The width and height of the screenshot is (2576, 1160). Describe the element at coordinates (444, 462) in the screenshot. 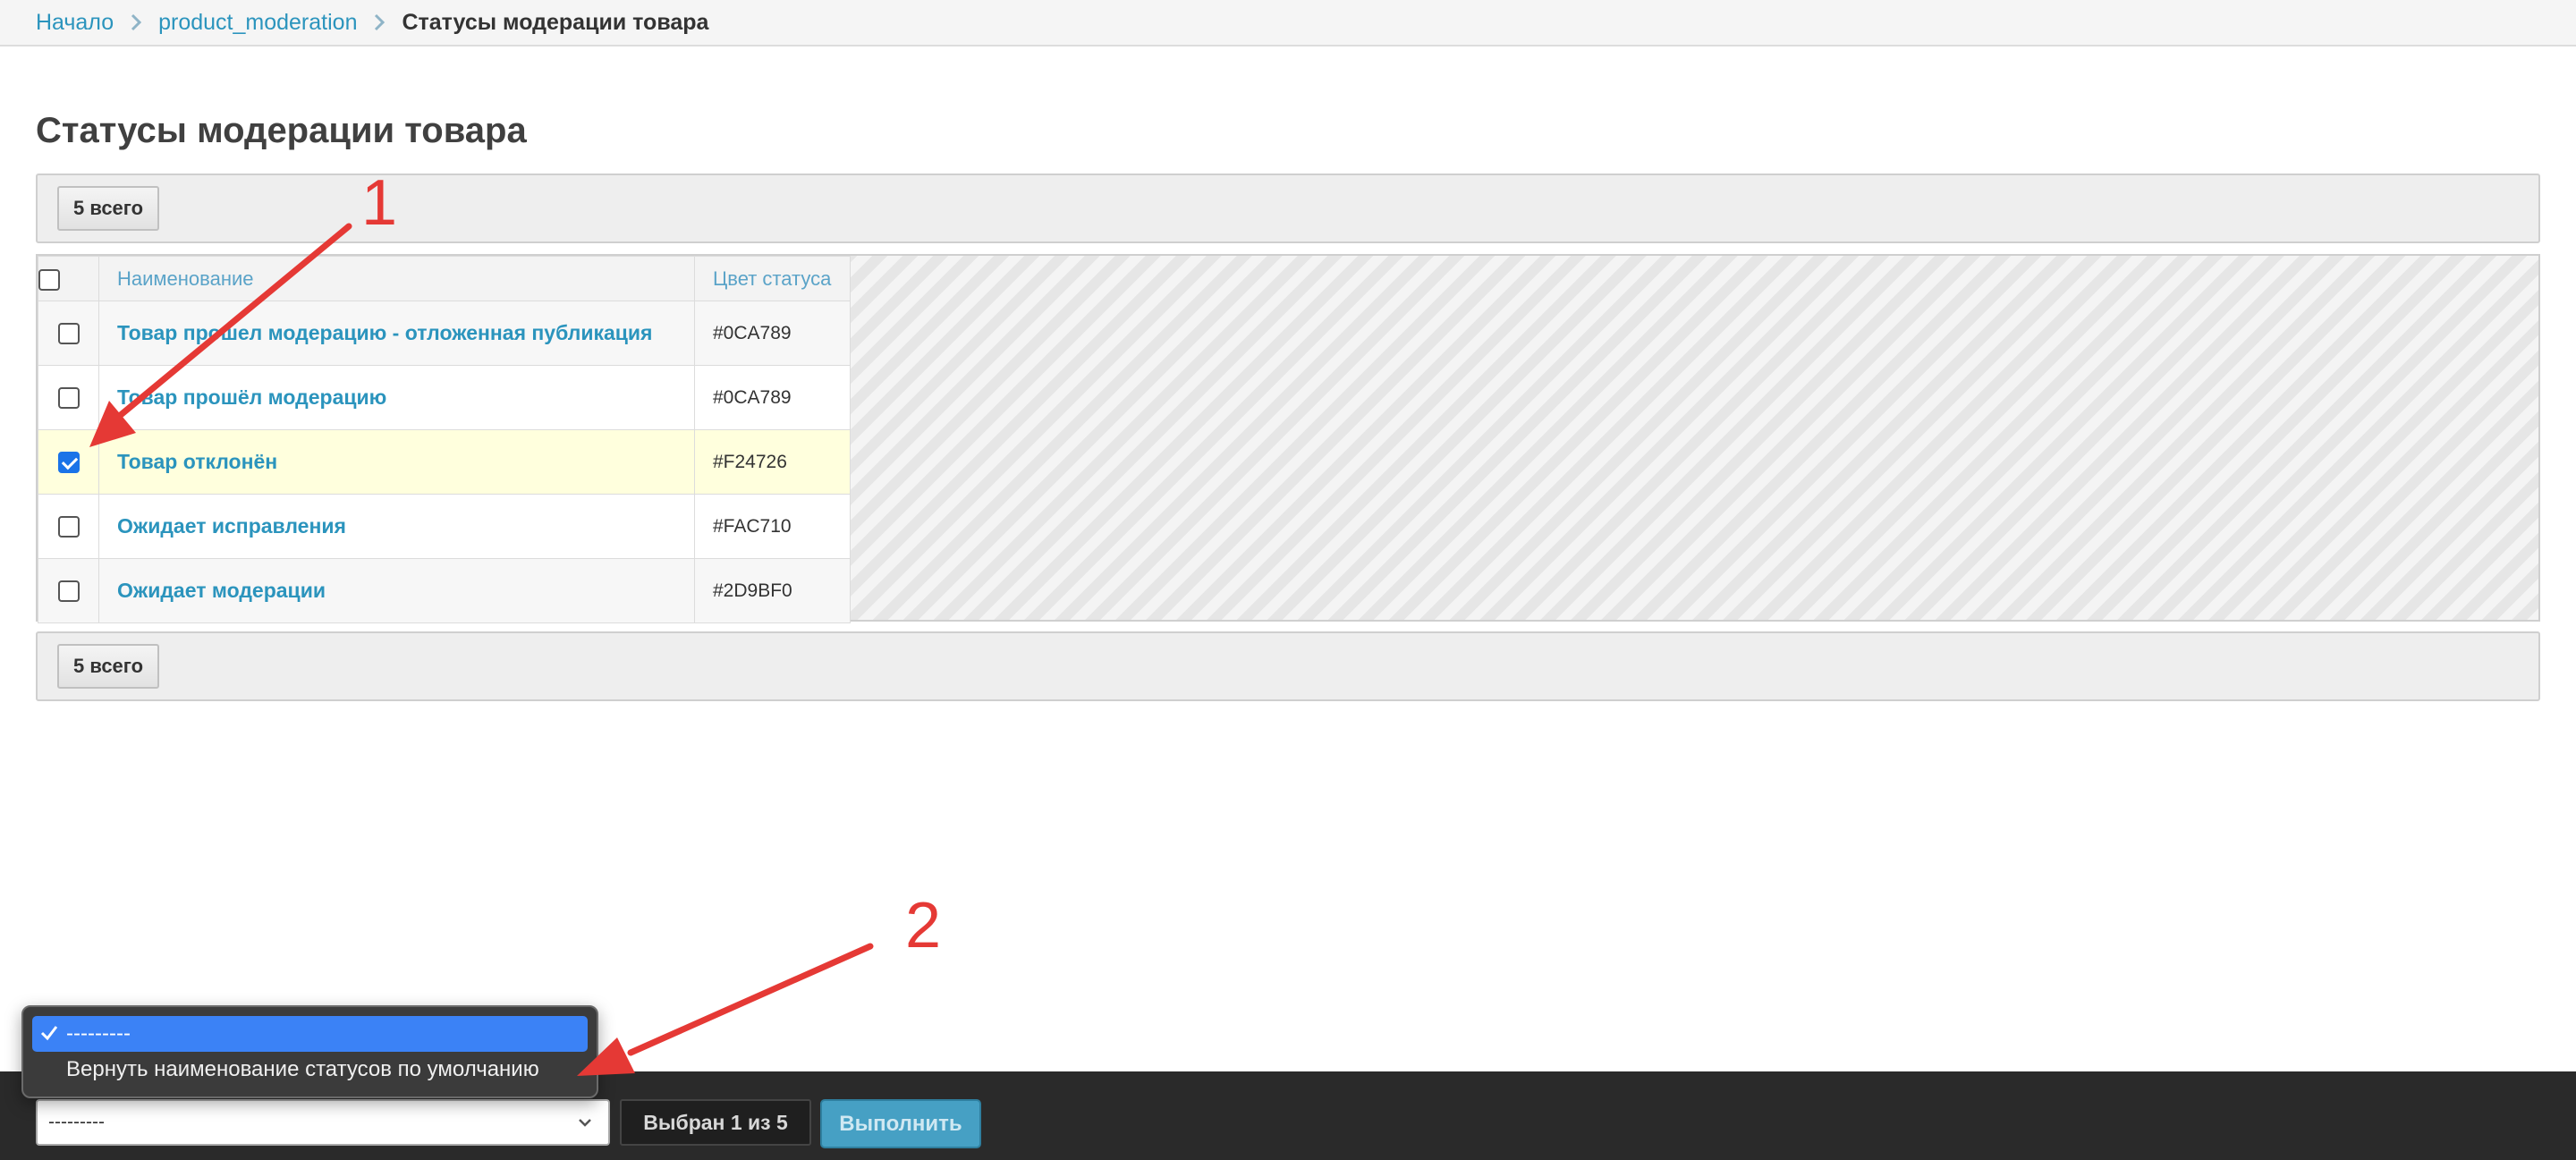

I see `table-row: Товар отклонён #F24726` at that location.